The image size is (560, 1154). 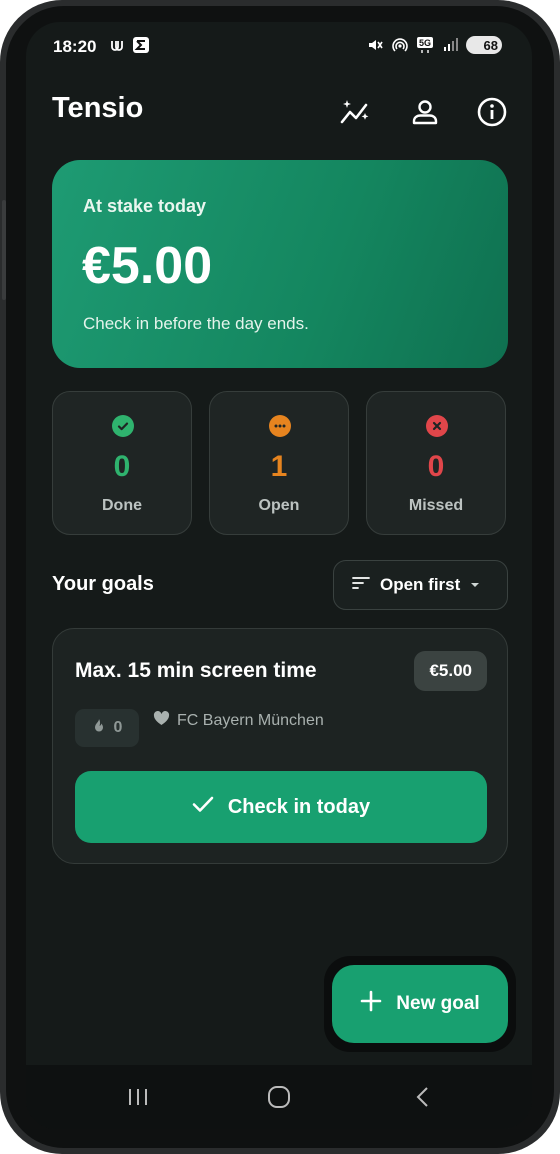 I want to click on app-title: Tensio, so click(x=98, y=108).